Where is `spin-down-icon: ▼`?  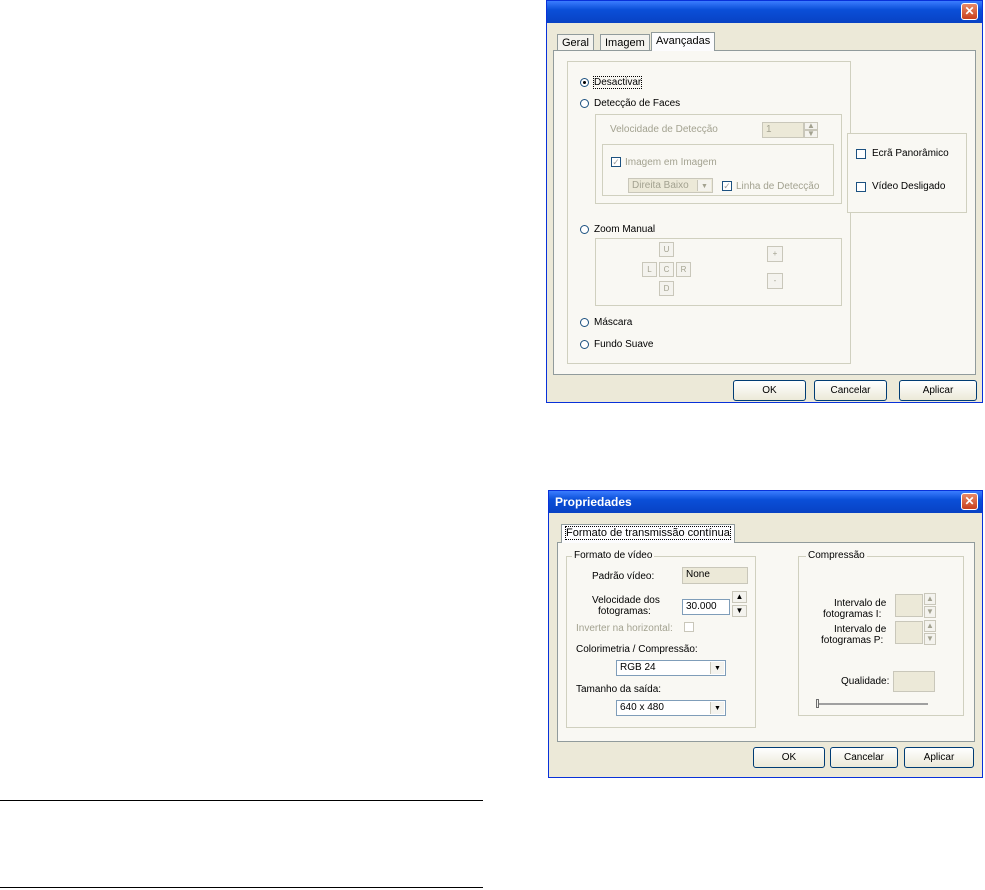 spin-down-icon: ▼ is located at coordinates (739, 610).